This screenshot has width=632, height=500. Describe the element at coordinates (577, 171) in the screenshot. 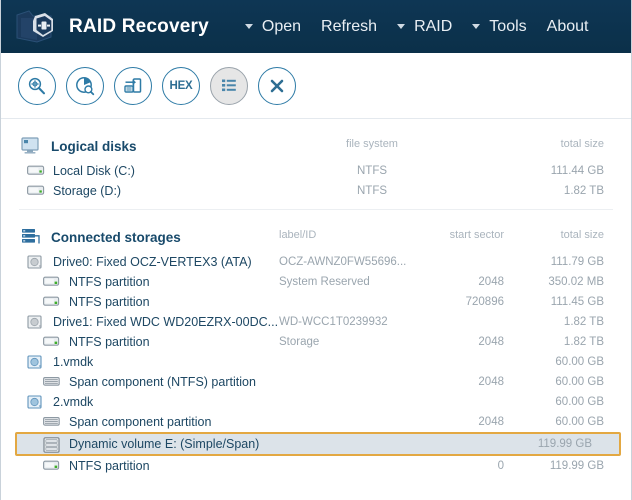

I see `cell-total-size: 111.44 GB` at that location.